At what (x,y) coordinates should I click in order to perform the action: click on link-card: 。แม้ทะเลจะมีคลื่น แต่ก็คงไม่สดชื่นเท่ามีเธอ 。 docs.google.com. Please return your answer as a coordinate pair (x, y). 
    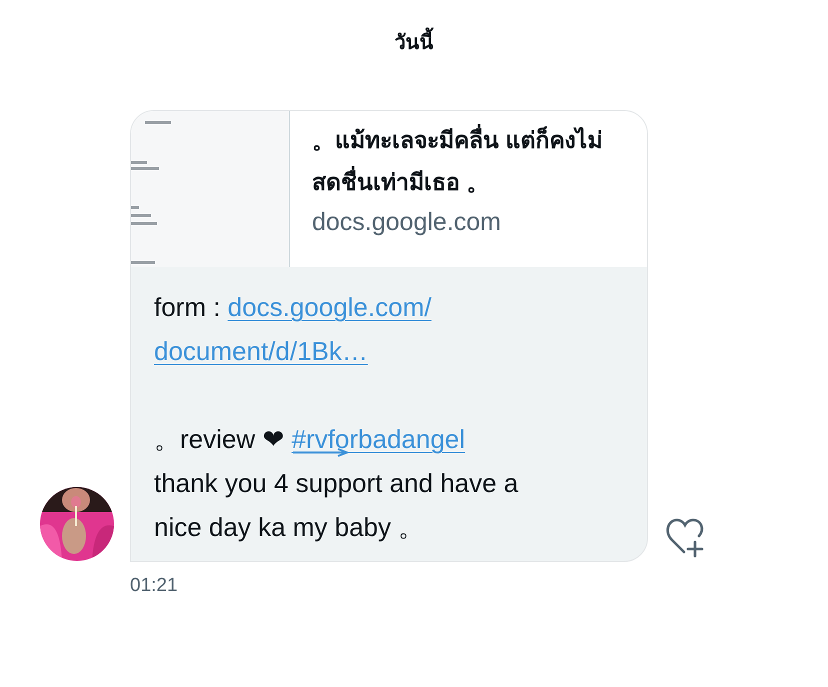
    Looking at the image, I should click on (389, 189).